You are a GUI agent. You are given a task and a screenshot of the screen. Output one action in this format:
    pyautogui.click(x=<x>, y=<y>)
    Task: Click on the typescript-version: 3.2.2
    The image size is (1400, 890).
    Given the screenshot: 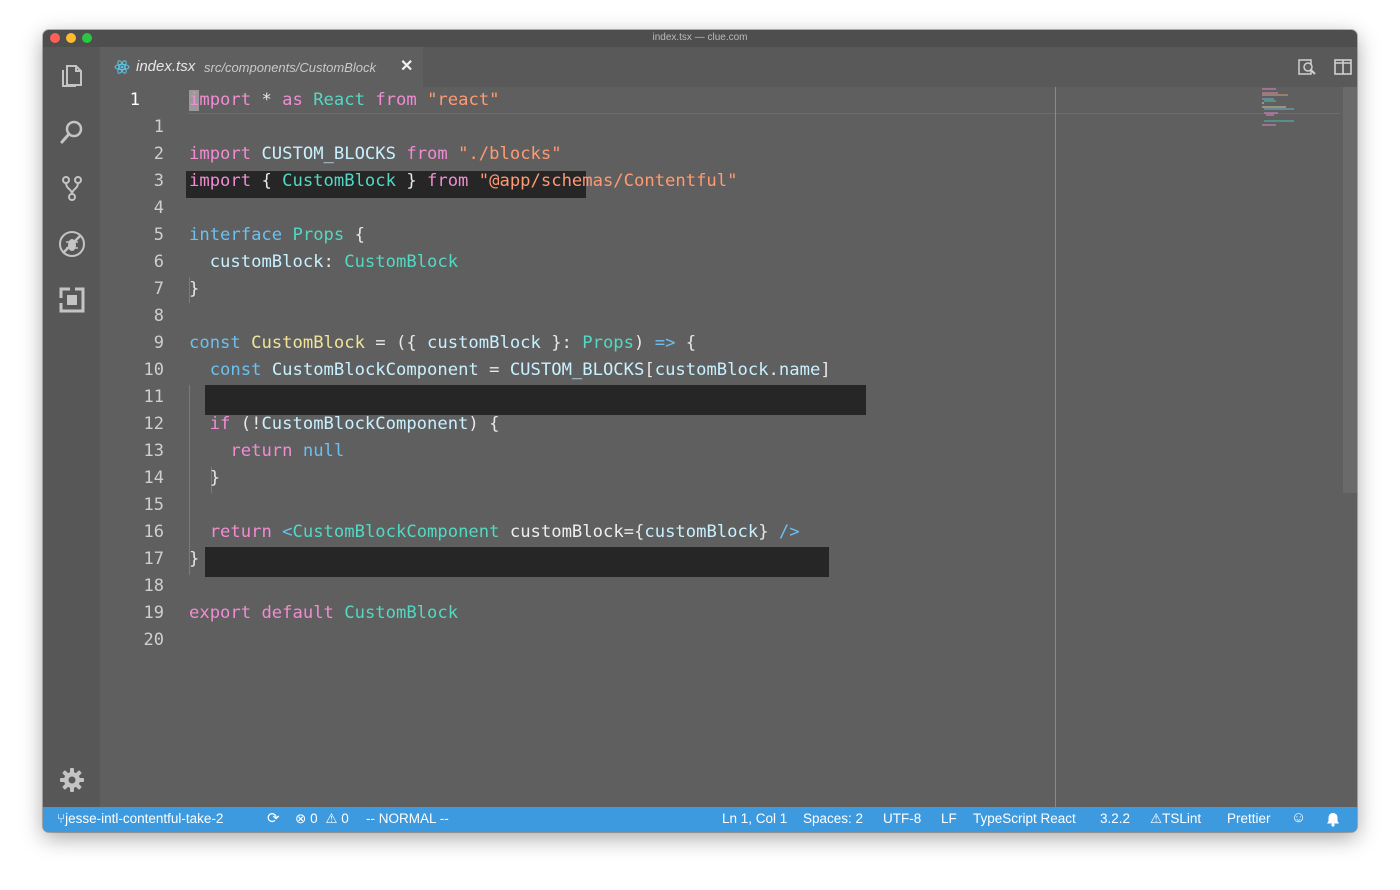 What is the action you would take?
    pyautogui.click(x=1115, y=818)
    